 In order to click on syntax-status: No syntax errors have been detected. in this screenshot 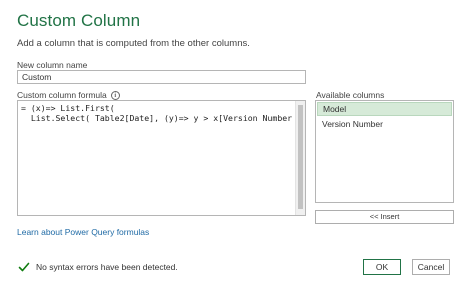, I will do `click(98, 267)`.